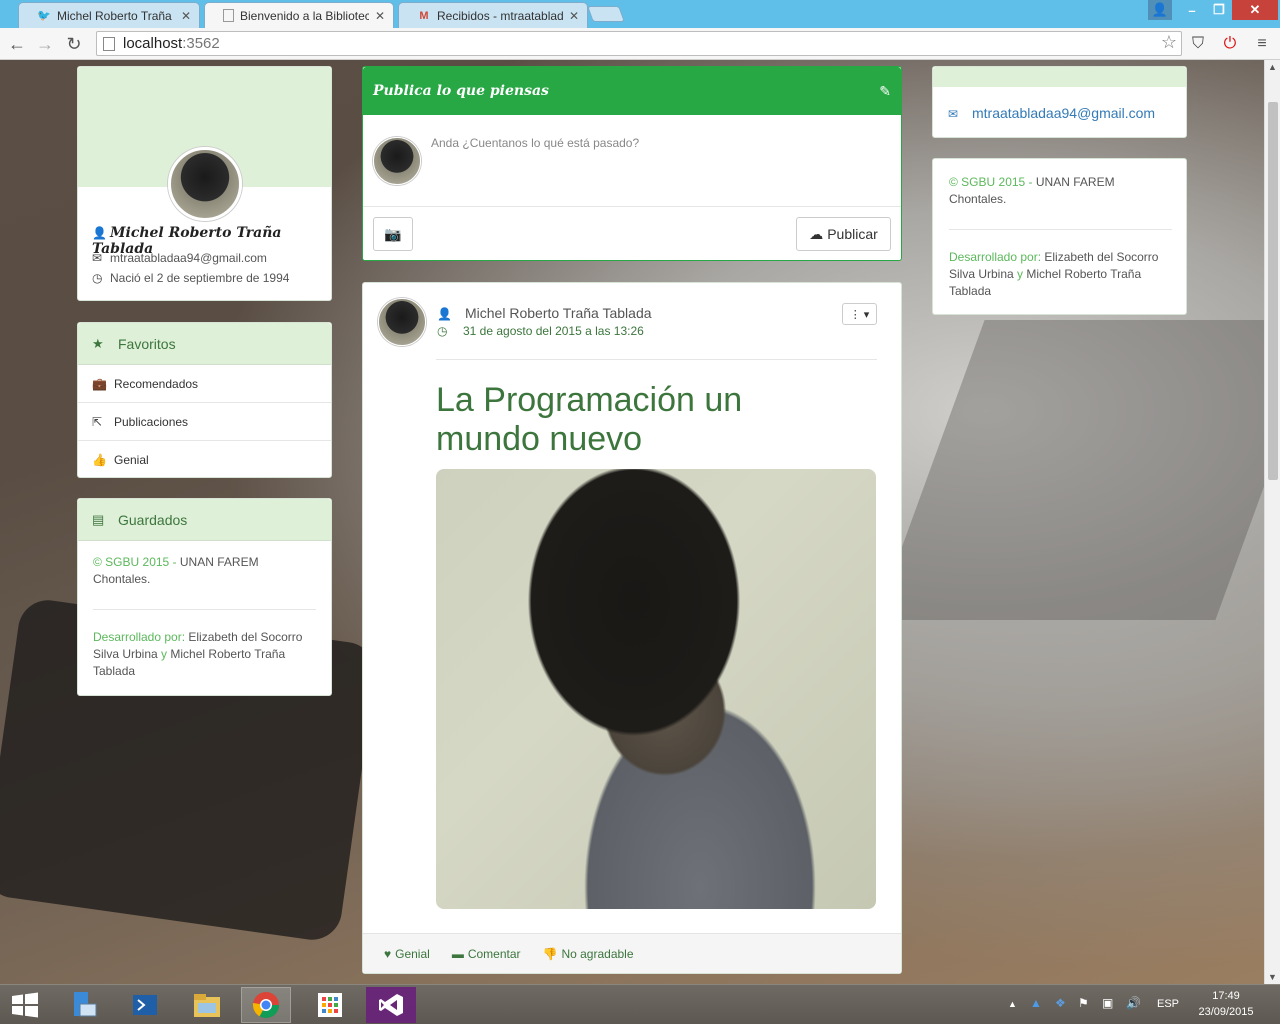 This screenshot has height=1024, width=1280. What do you see at coordinates (558, 313) in the screenshot?
I see `post-author: Michel Roberto Traña Tablada` at bounding box center [558, 313].